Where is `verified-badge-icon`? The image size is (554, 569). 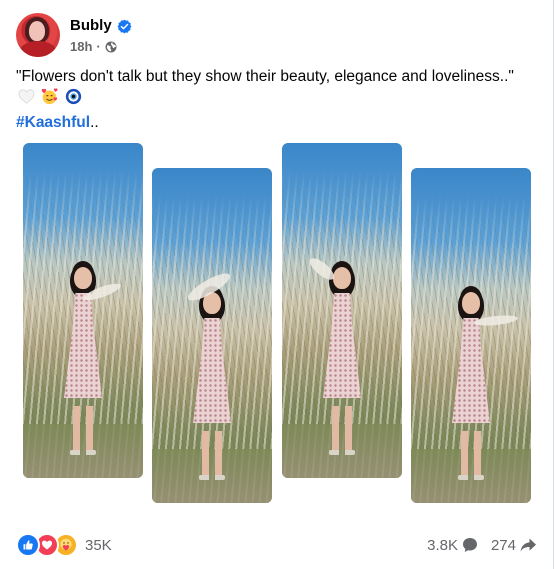
verified-badge-icon is located at coordinates (124, 26).